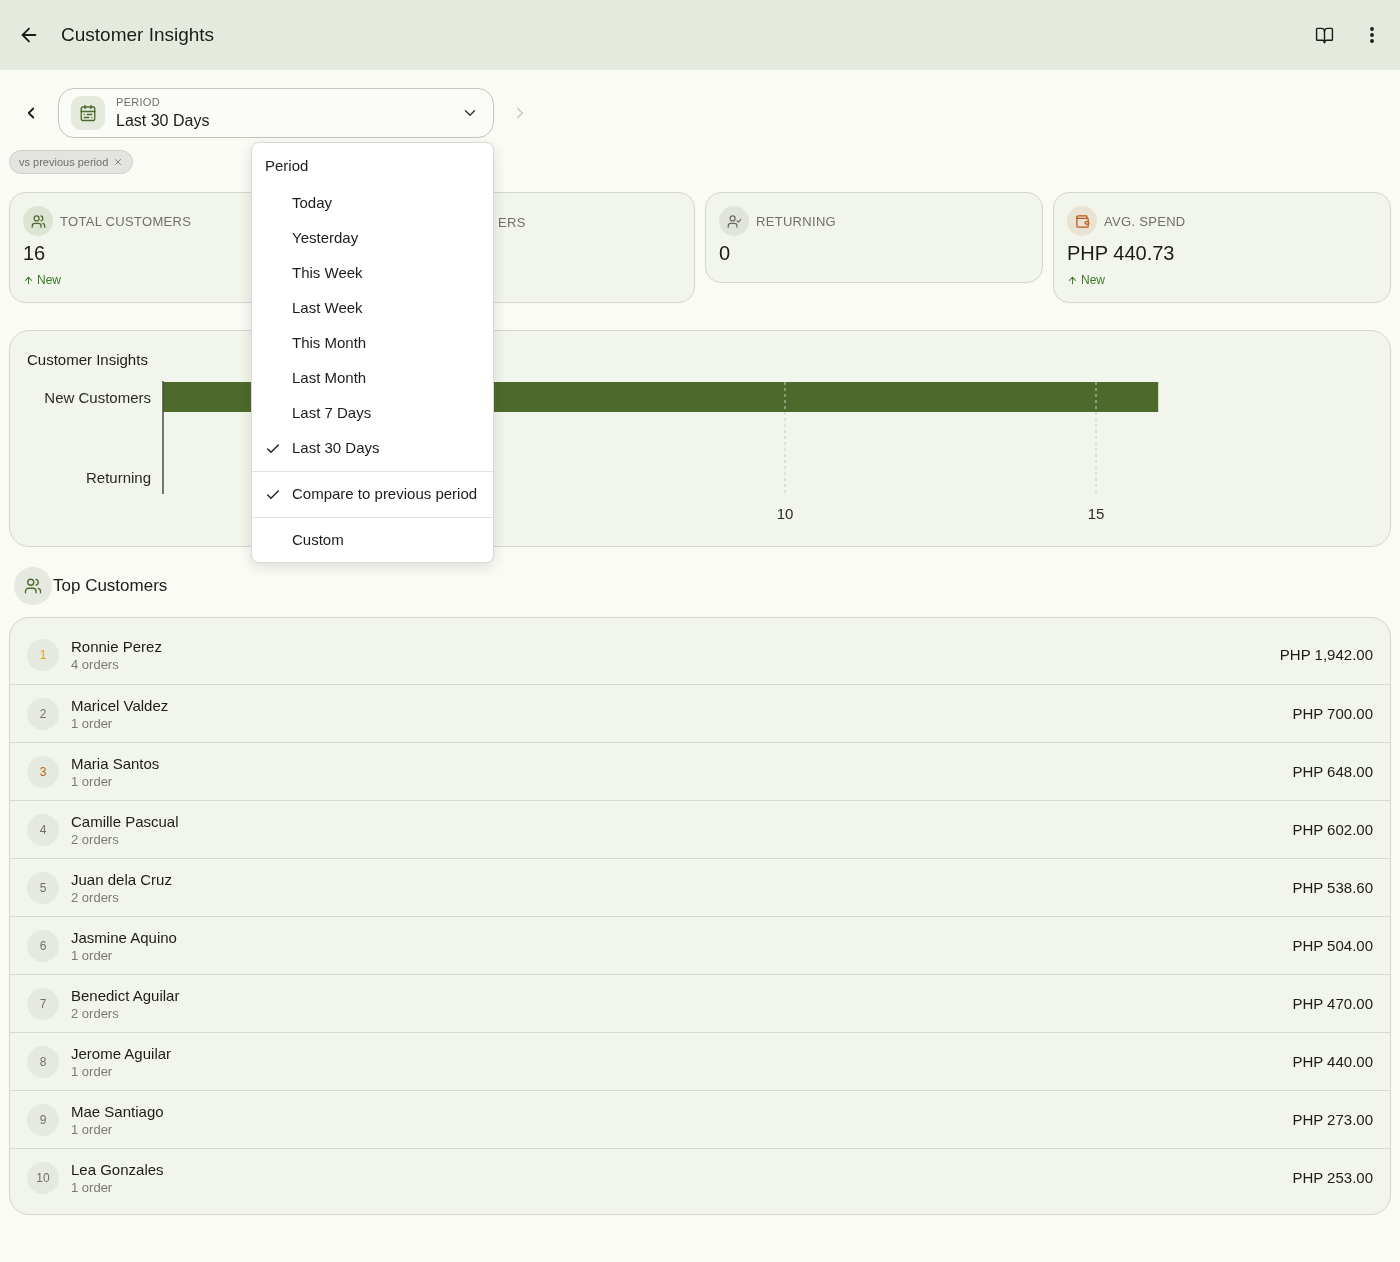 The image size is (1400, 1262). Describe the element at coordinates (87, 360) in the screenshot. I see `chart-title: Customer Insights` at that location.